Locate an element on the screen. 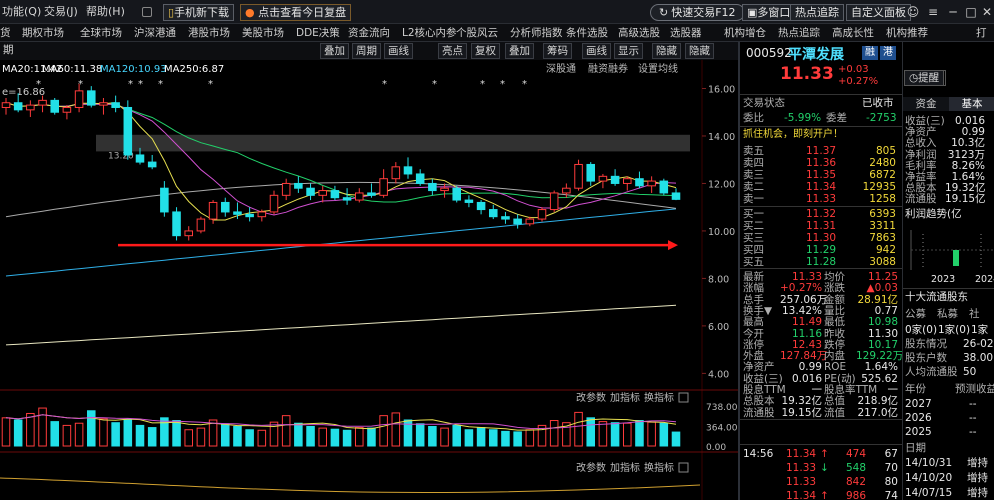 The height and width of the screenshot is (500, 994). toolbar-adjust: 复权 is located at coordinates (485, 51).